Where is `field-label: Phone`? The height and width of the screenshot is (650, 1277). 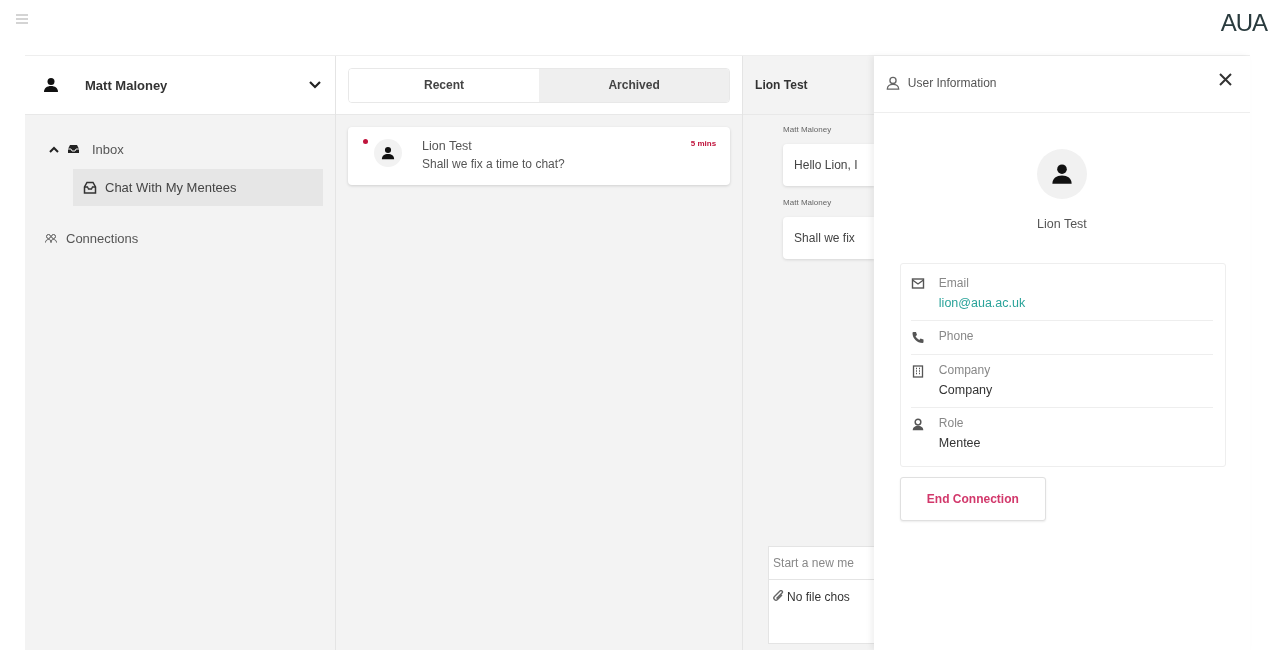 field-label: Phone is located at coordinates (956, 336).